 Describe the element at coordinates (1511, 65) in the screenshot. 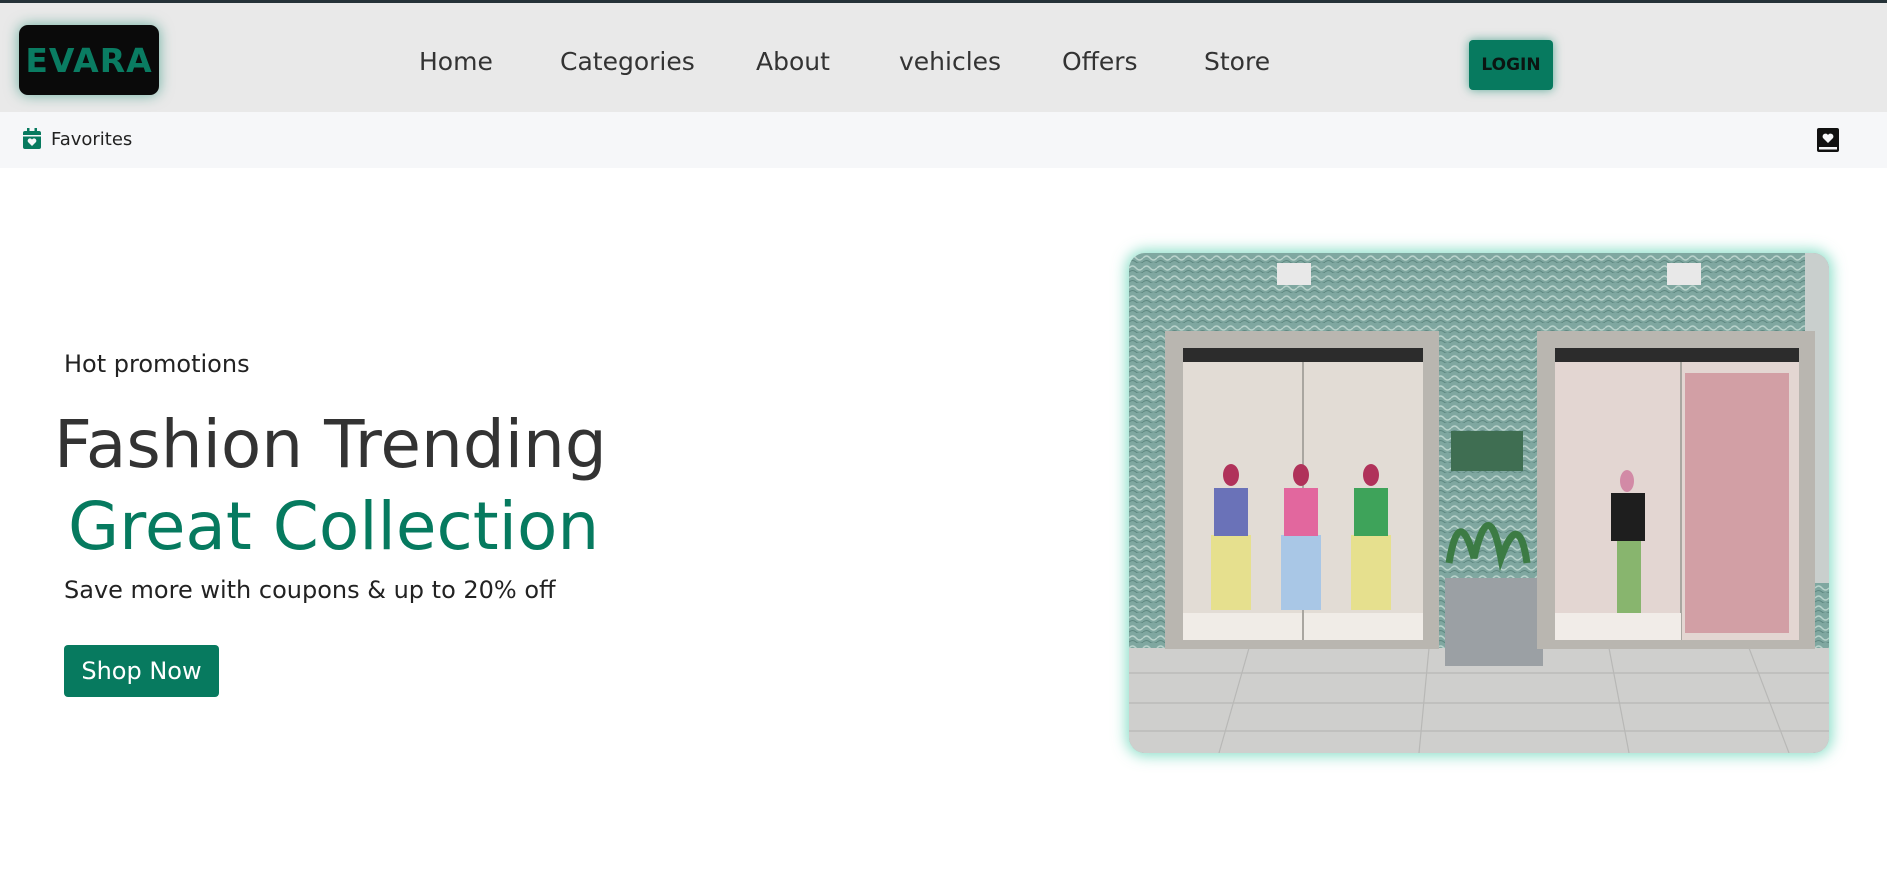

I see `login-button: LOGIN` at that location.